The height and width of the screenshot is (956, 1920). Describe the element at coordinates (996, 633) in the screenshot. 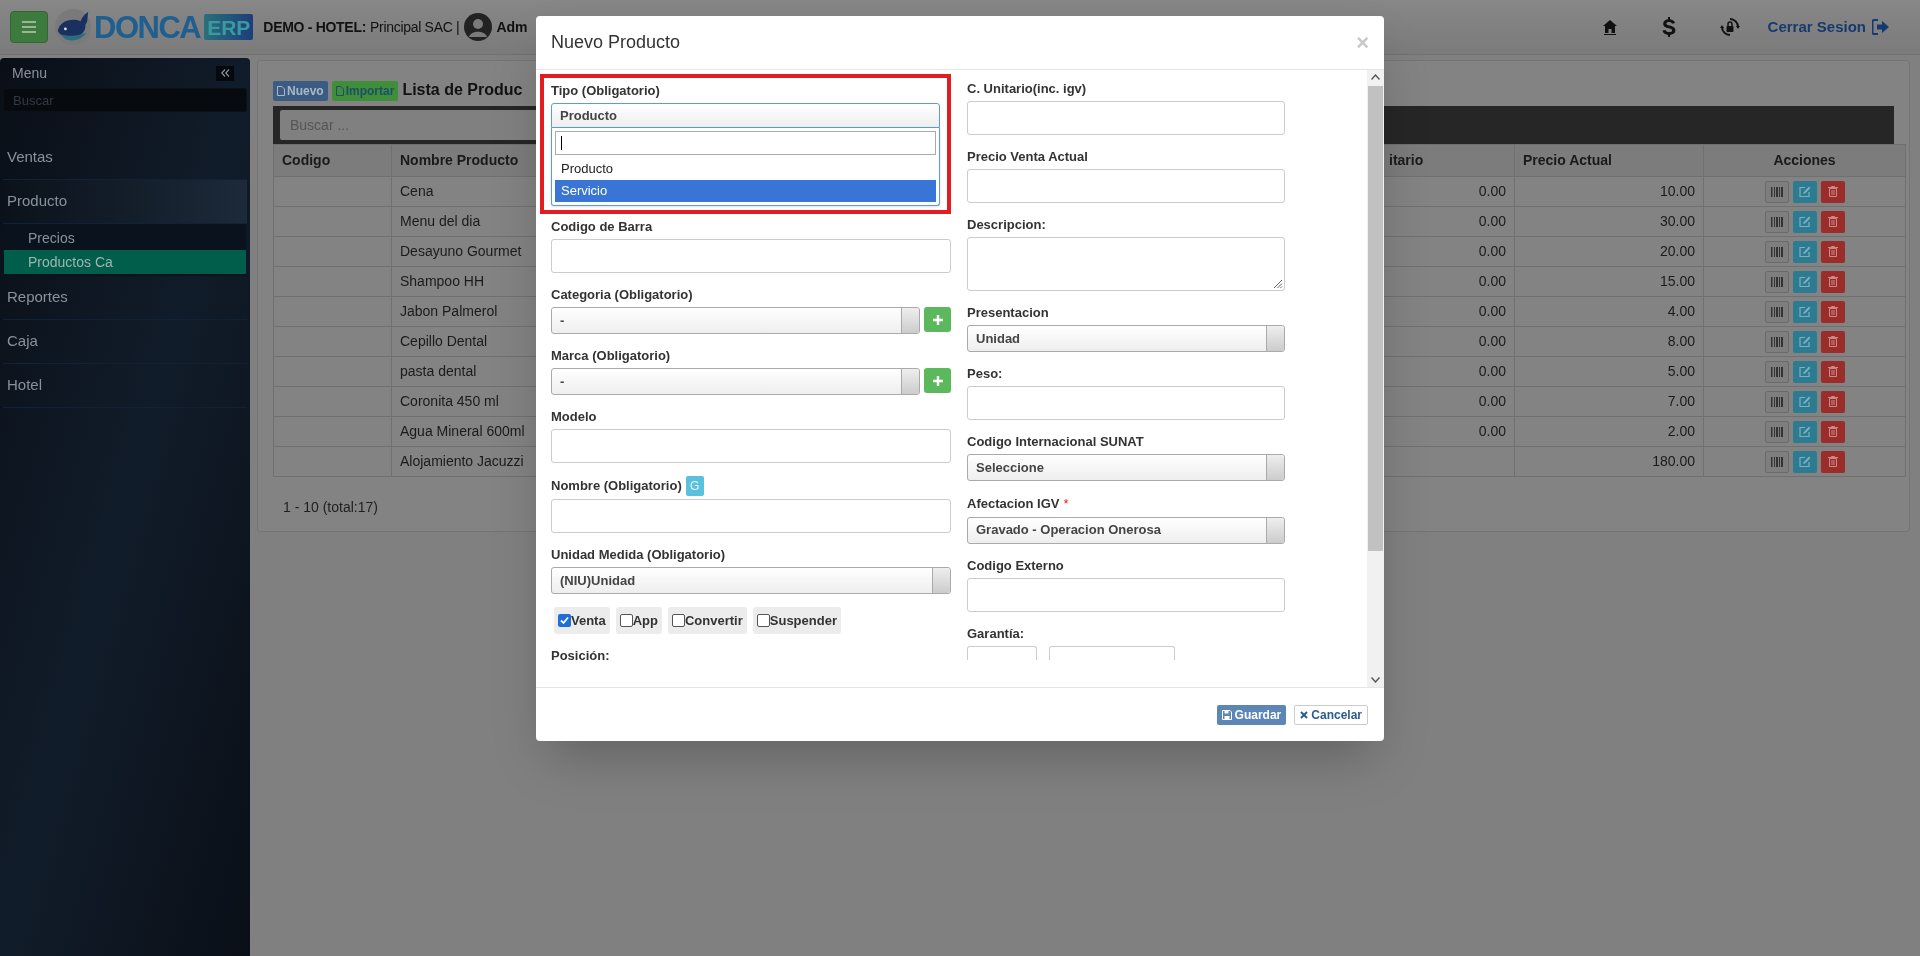

I see `field-label: Garantía:` at that location.